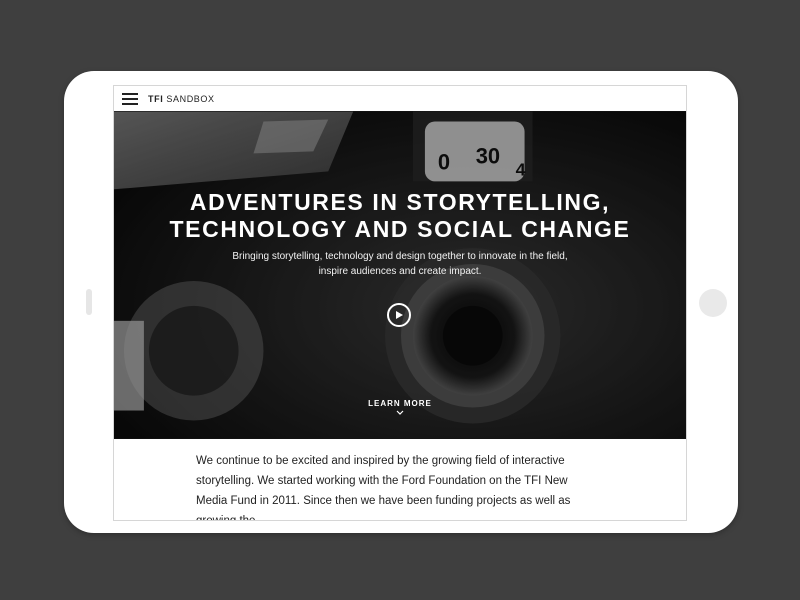 The height and width of the screenshot is (600, 800). Describe the element at coordinates (400, 99) in the screenshot. I see `top-bar: TFI SANDBOX` at that location.